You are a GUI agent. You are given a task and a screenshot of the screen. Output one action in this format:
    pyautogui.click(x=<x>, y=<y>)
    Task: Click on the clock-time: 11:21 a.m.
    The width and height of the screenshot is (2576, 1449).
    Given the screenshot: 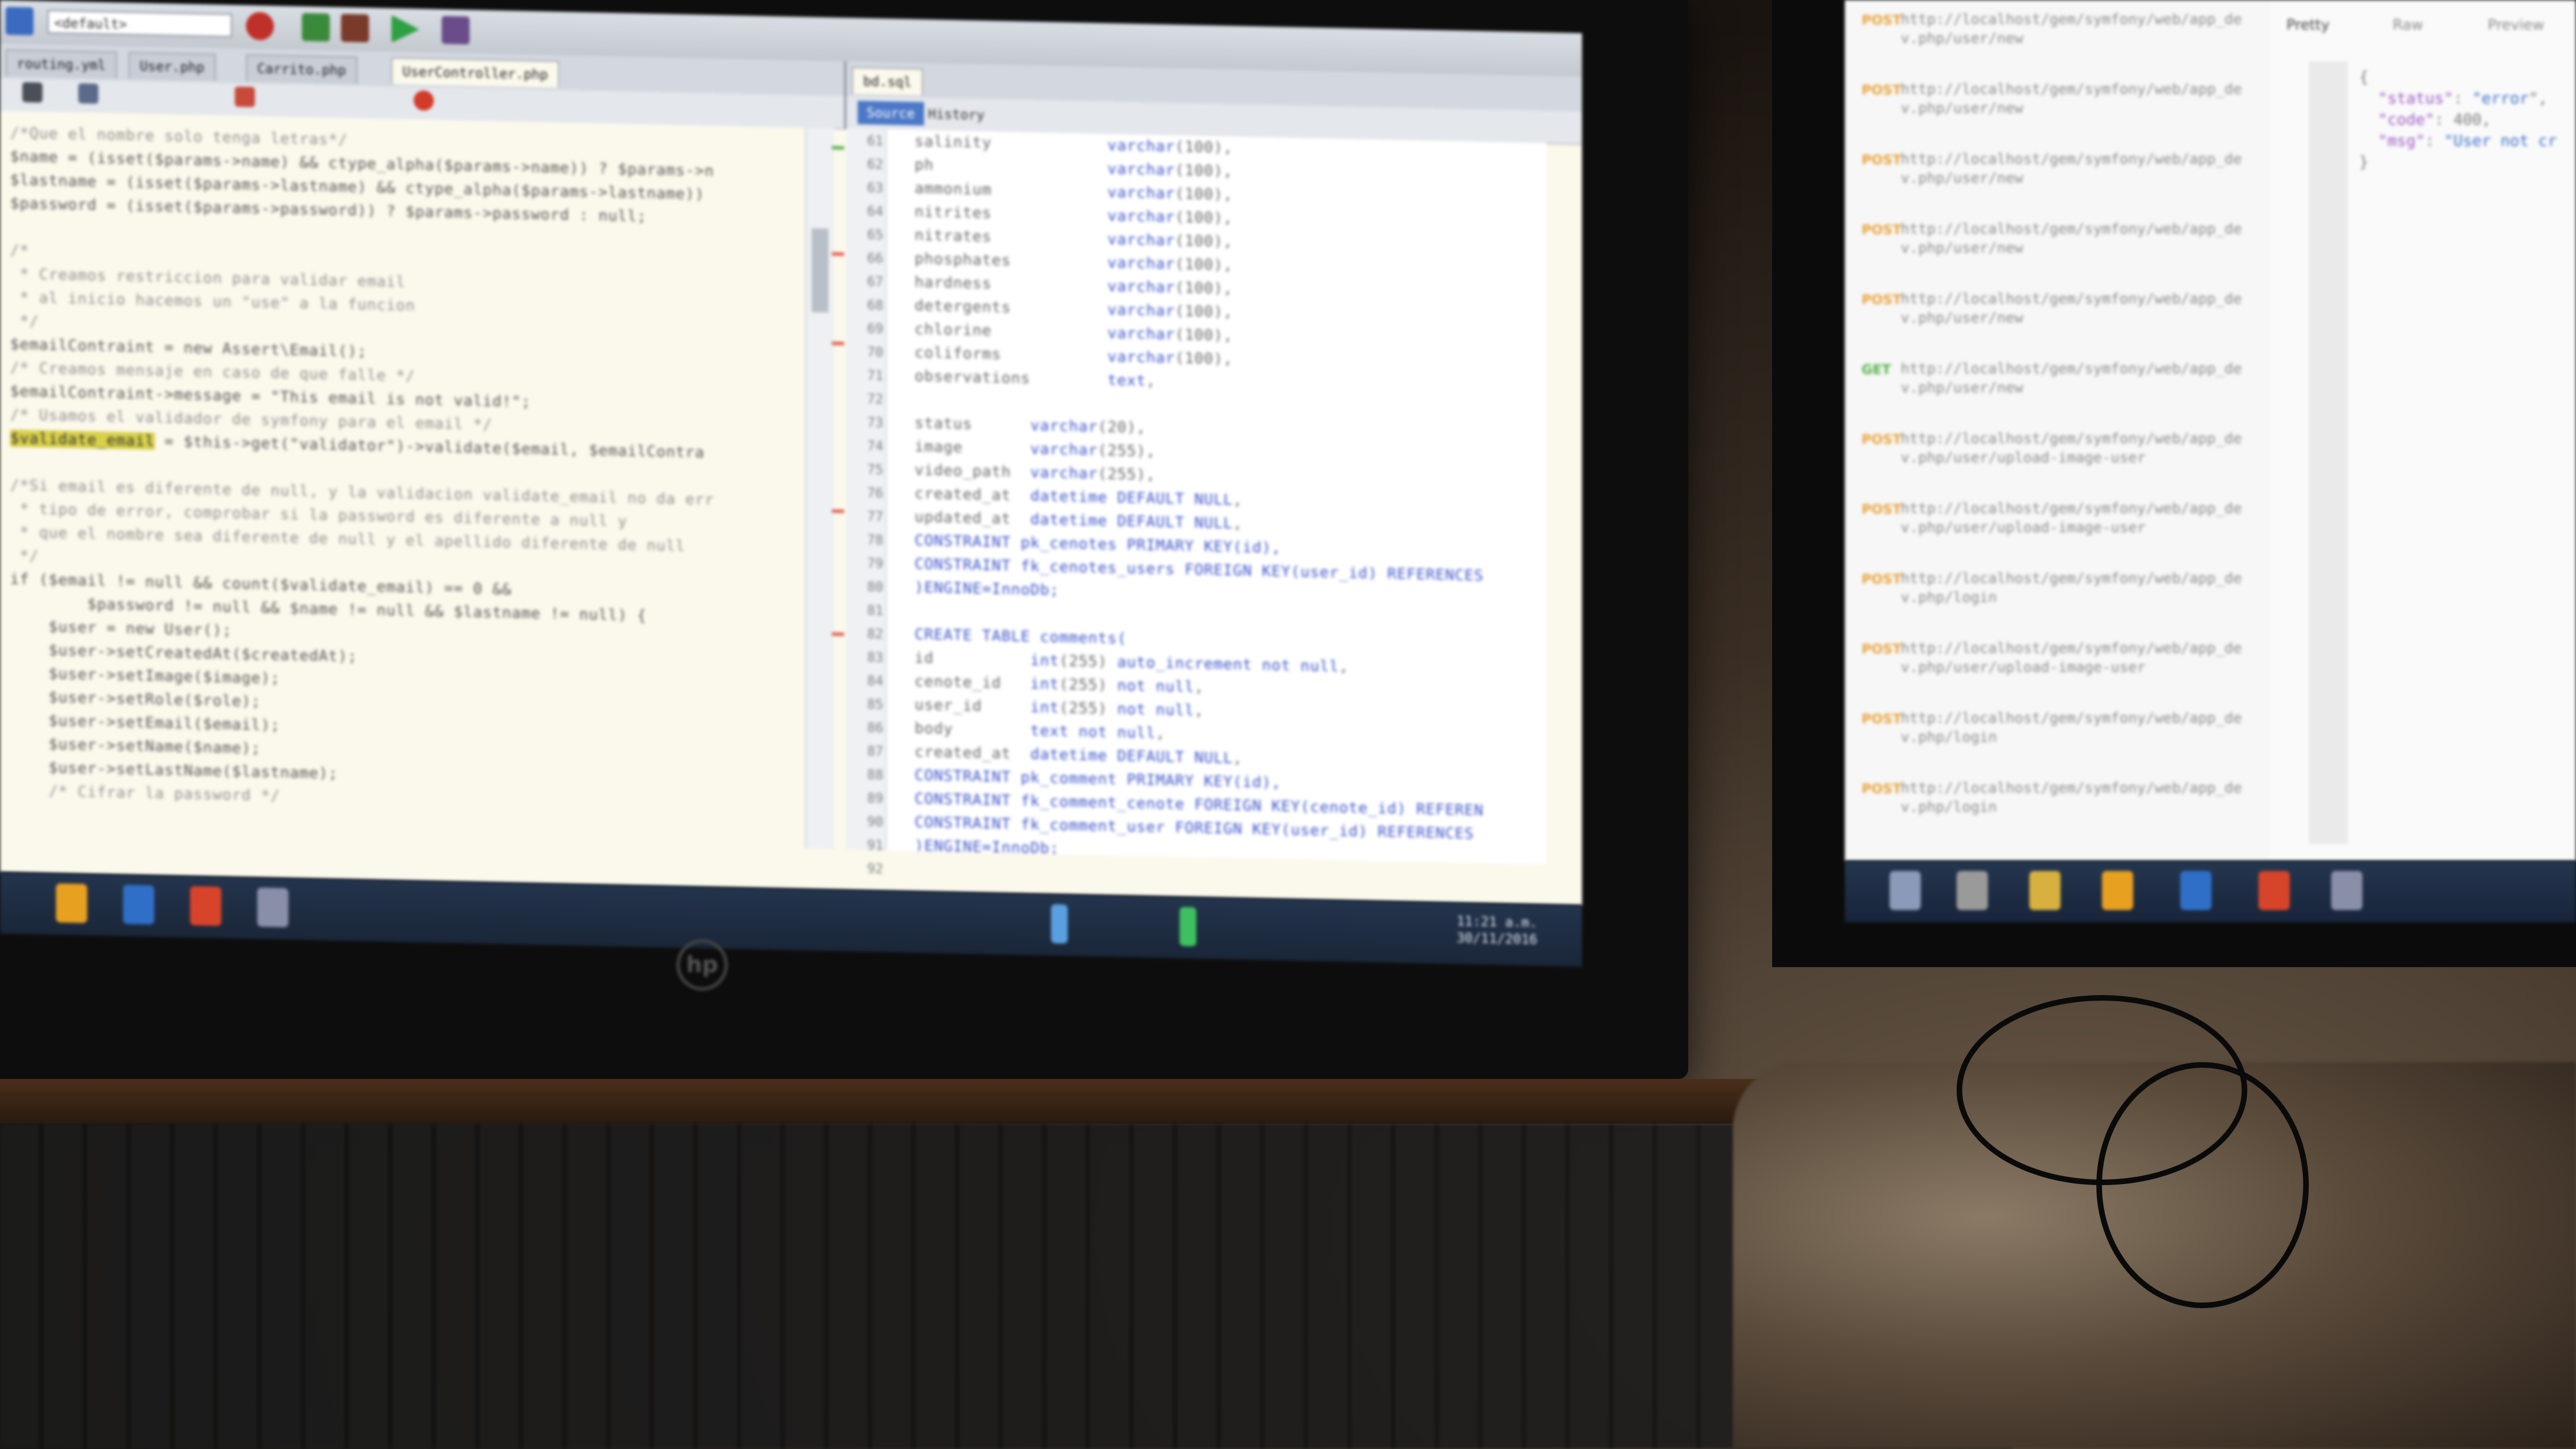 What is the action you would take?
    pyautogui.click(x=1497, y=922)
    